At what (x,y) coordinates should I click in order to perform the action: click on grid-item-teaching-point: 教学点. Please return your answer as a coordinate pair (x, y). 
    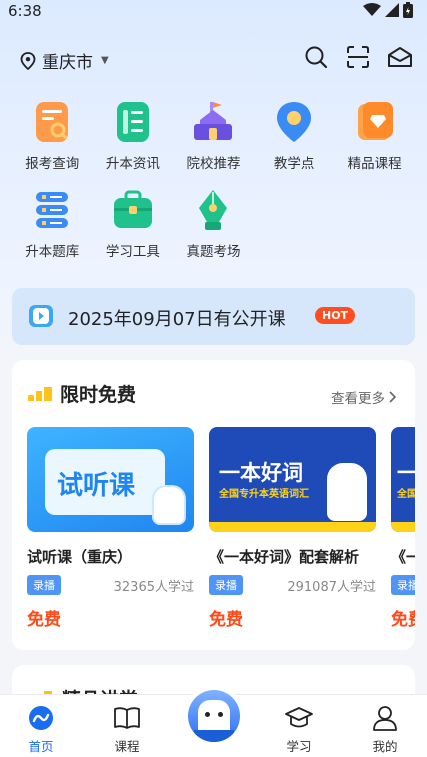
    Looking at the image, I should click on (294, 144).